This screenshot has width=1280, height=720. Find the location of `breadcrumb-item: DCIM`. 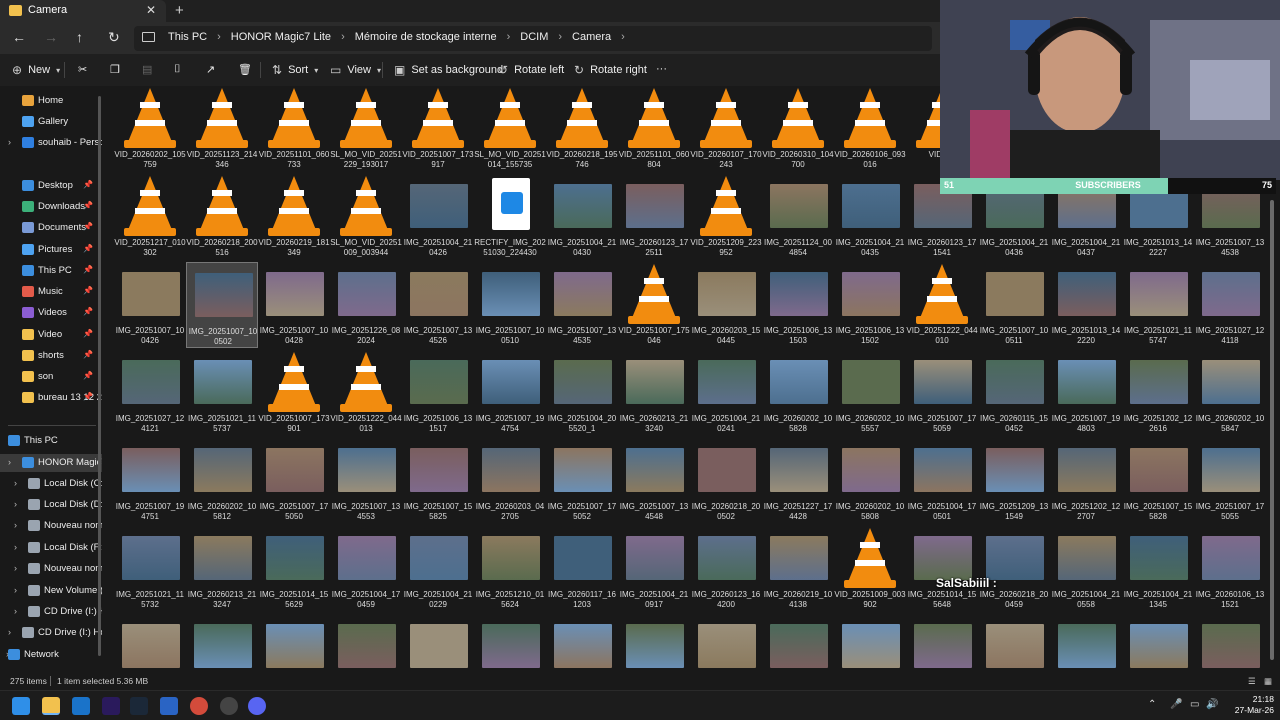

breadcrumb-item: DCIM is located at coordinates (534, 37).